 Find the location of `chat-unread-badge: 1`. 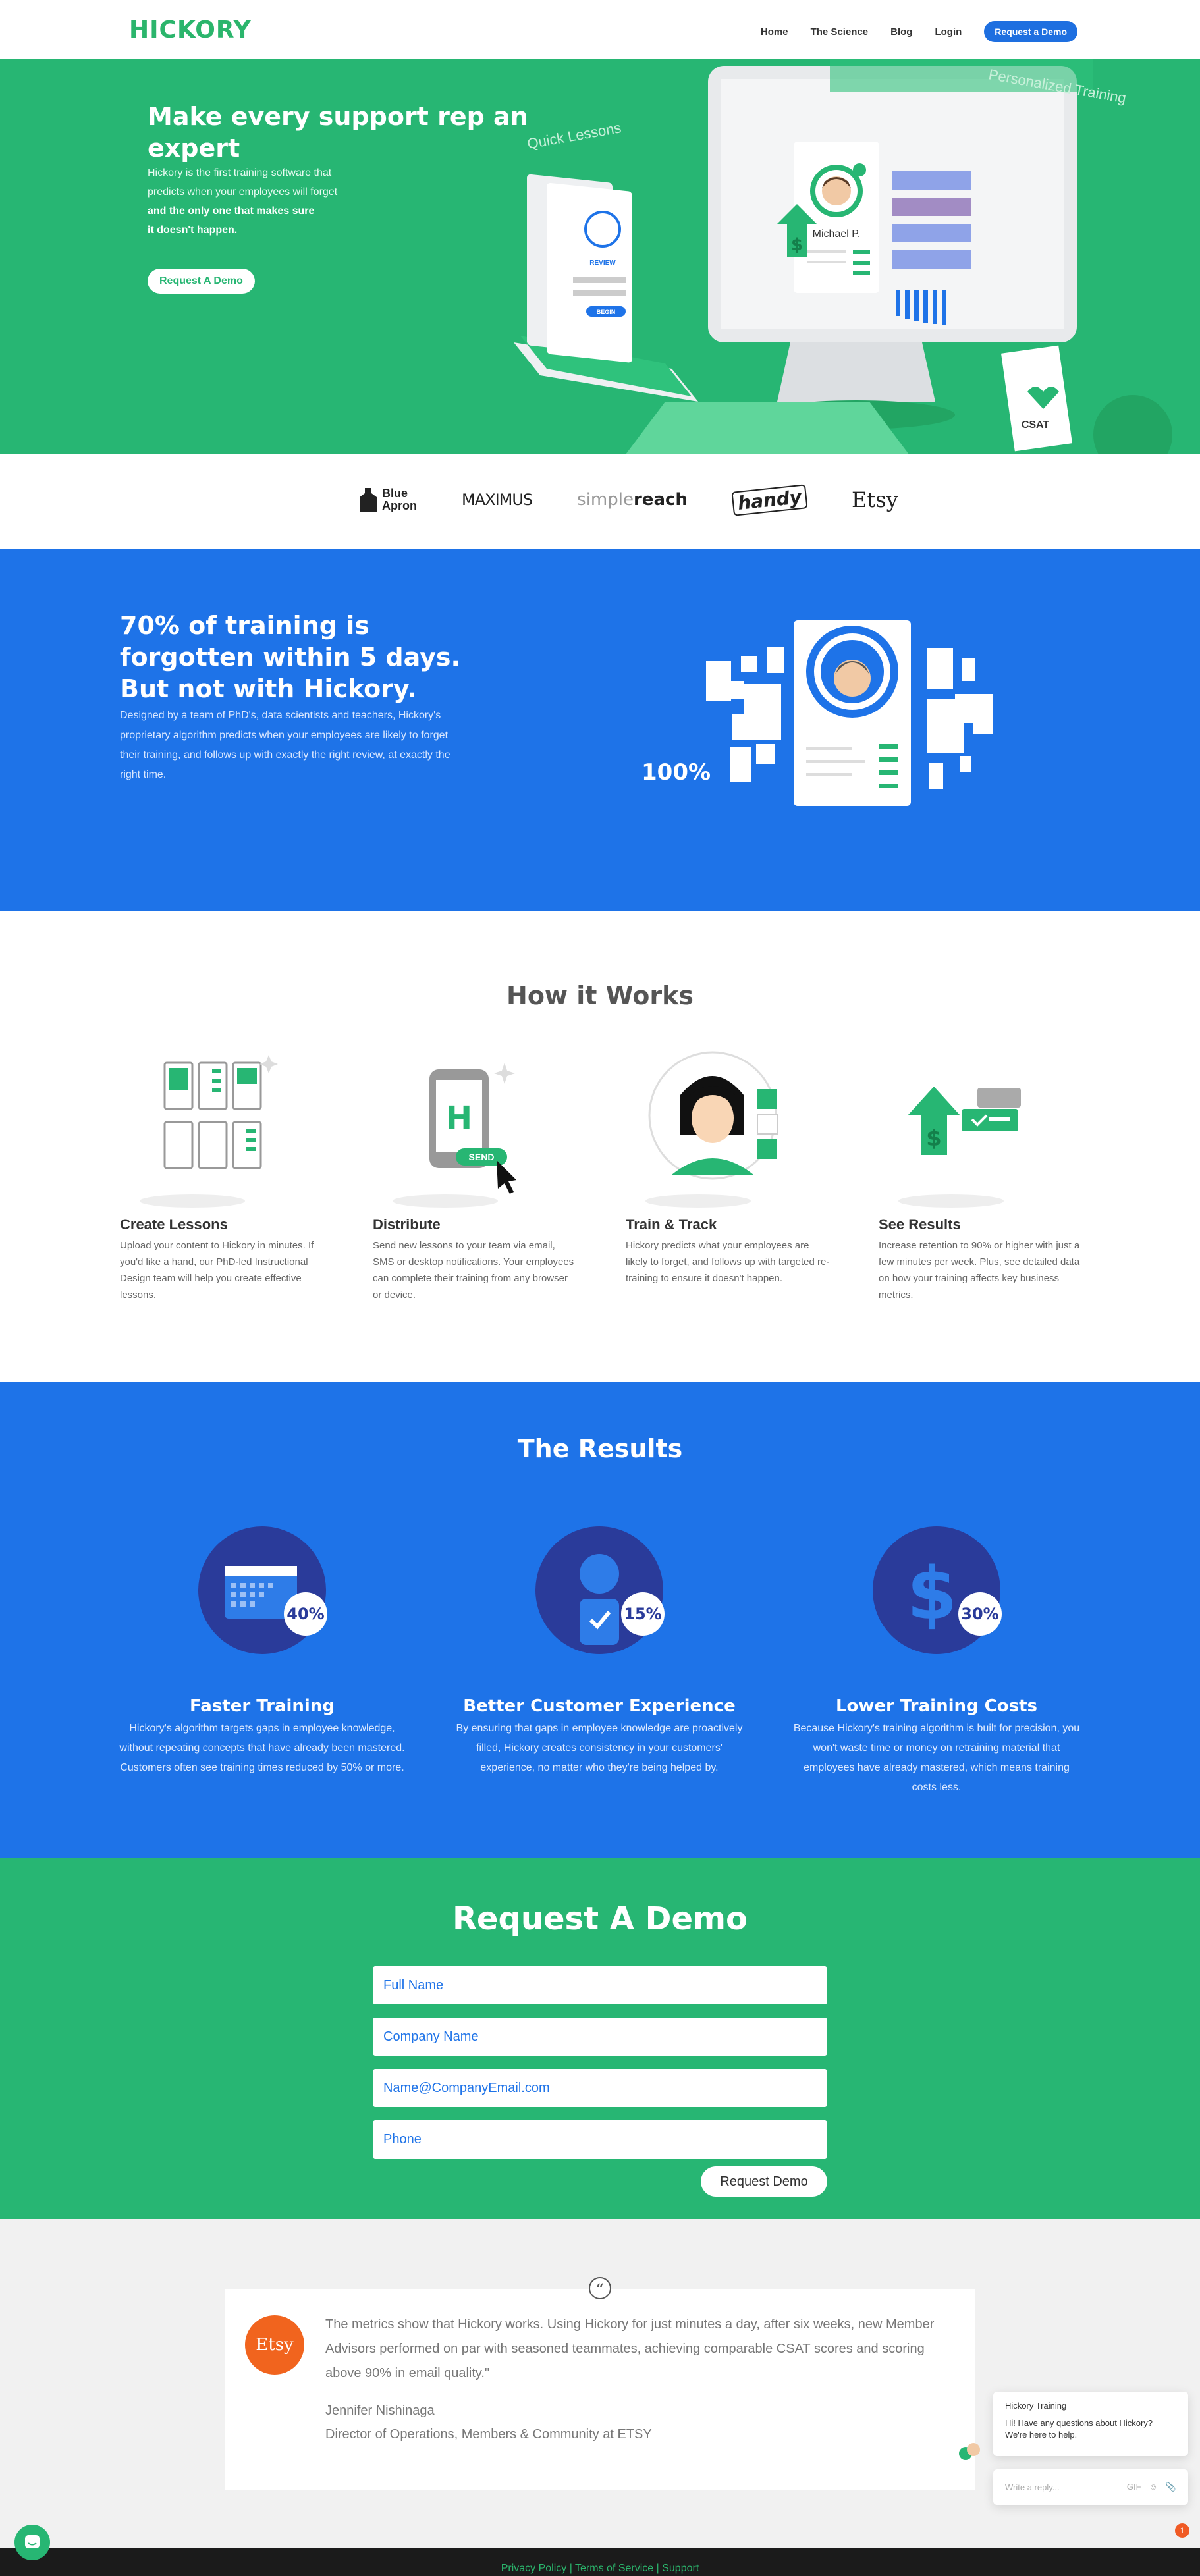

chat-unread-badge: 1 is located at coordinates (1182, 2530).